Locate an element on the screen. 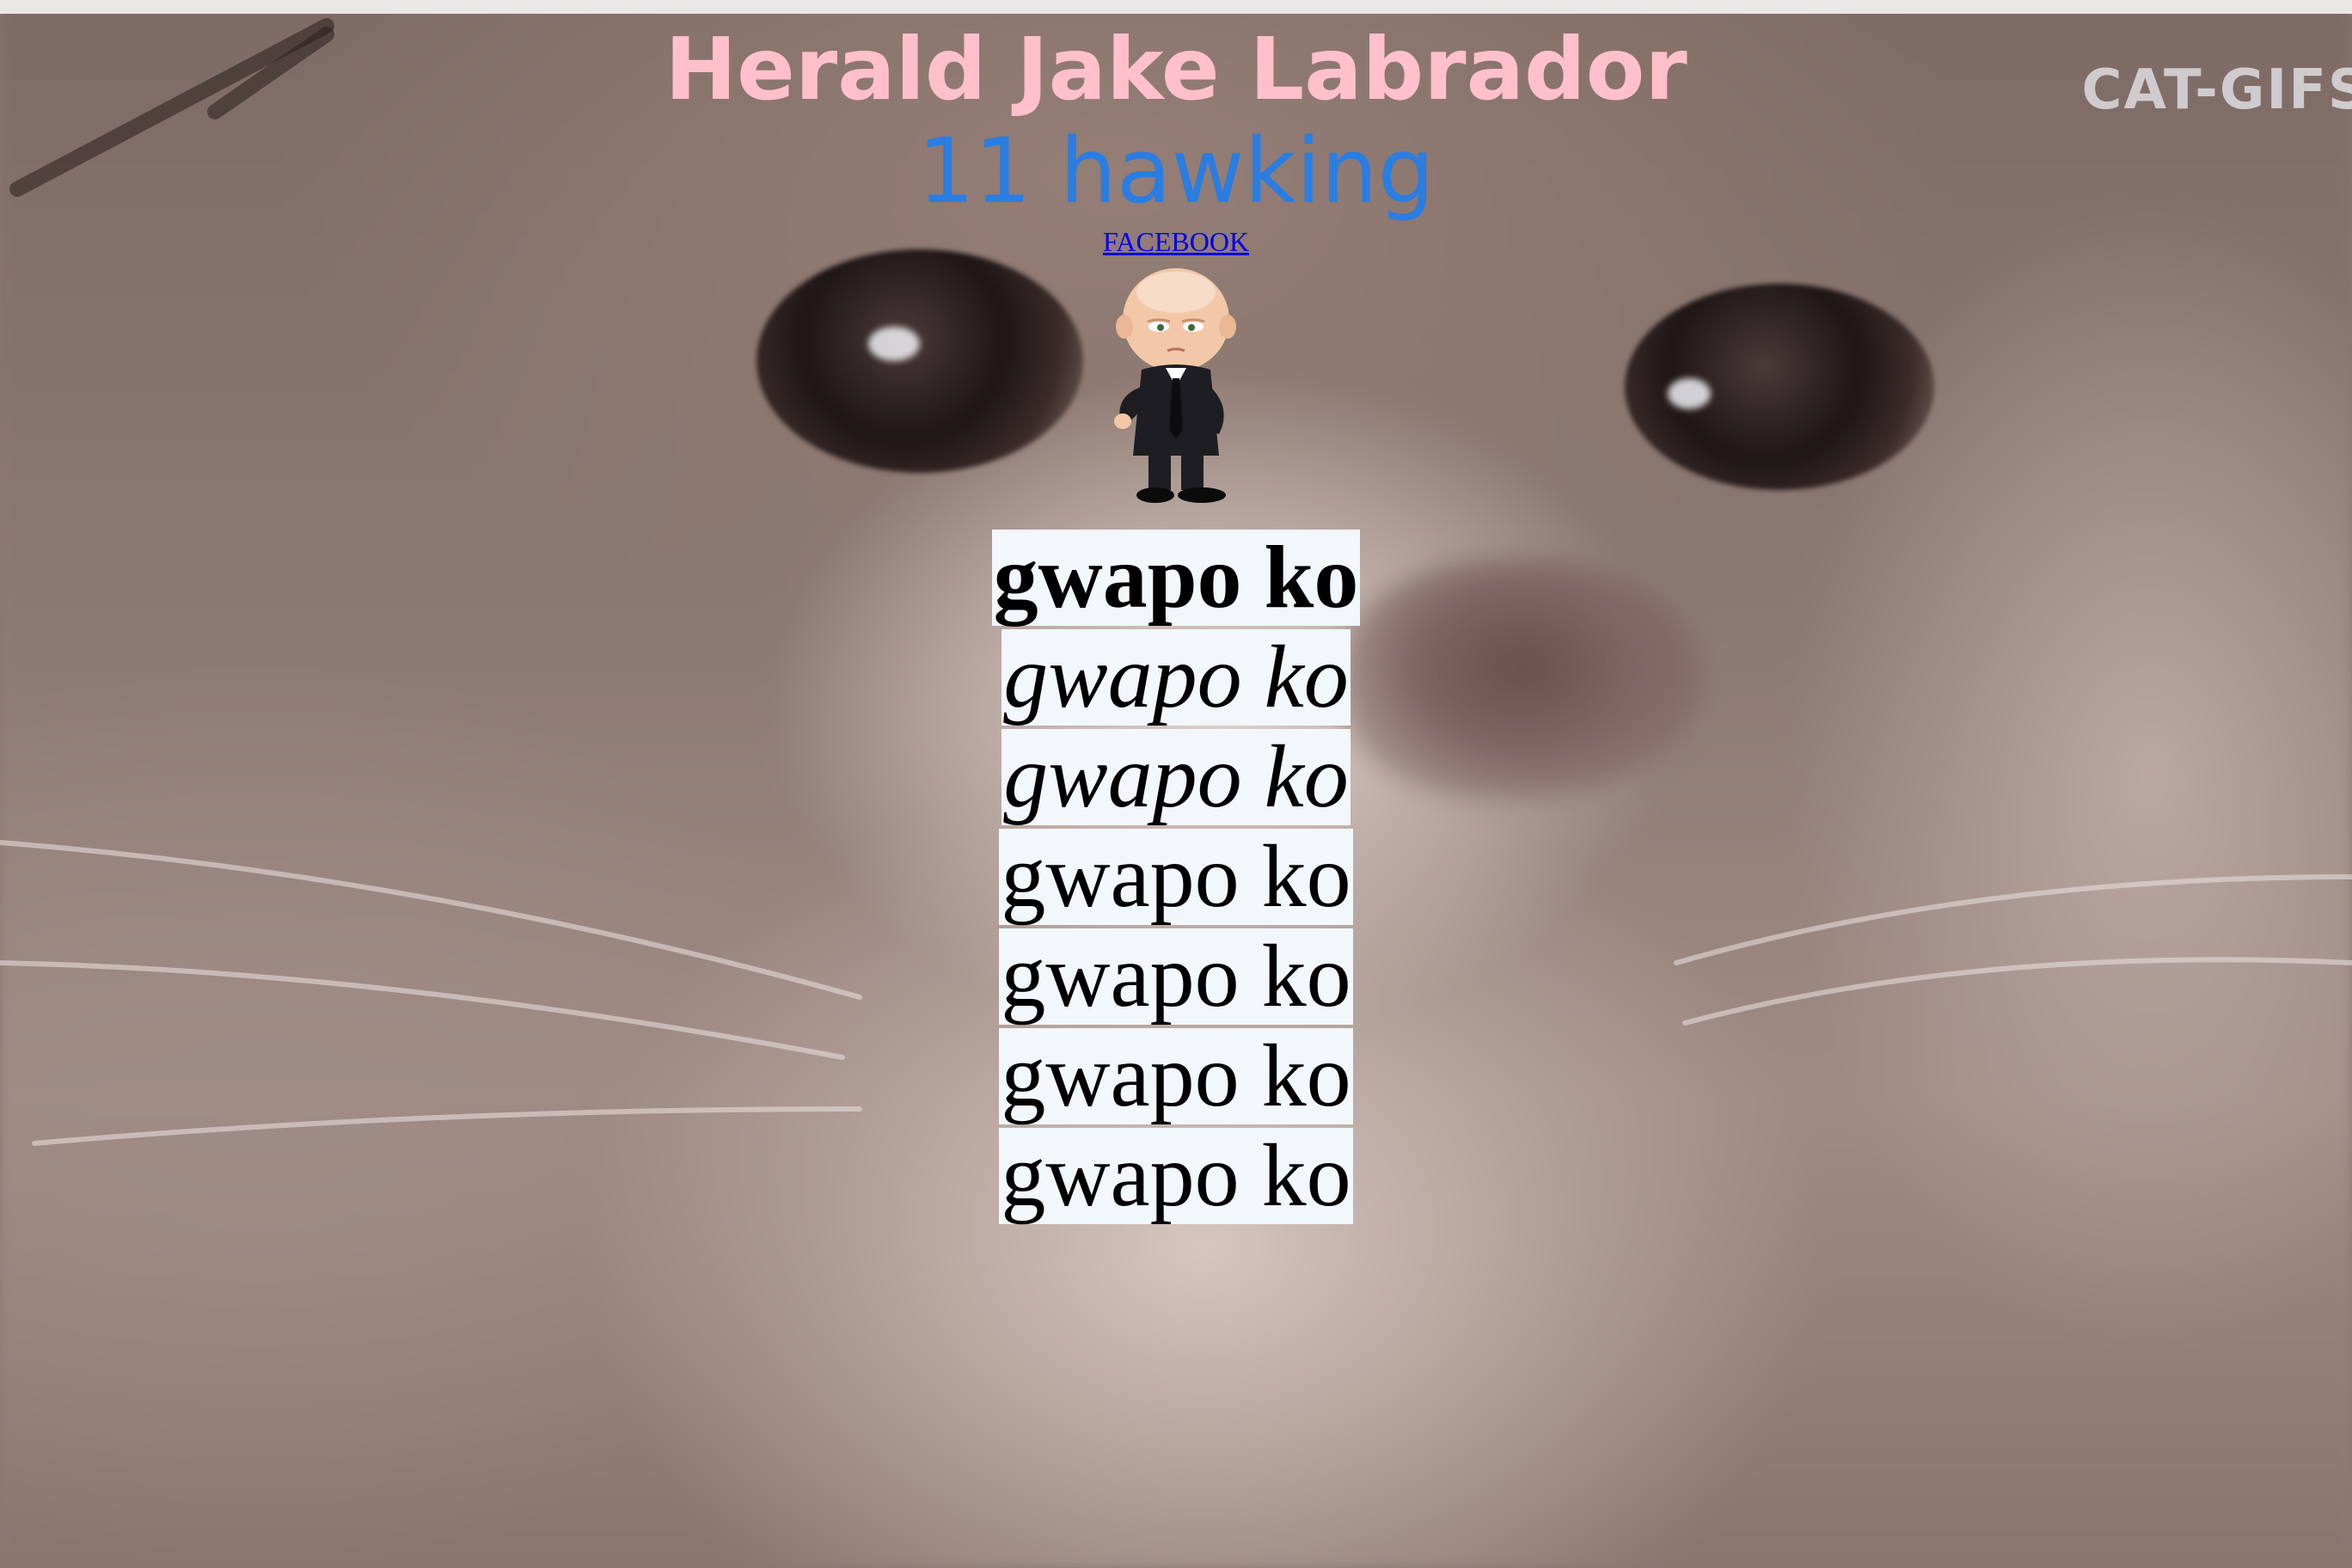 This screenshot has height=1568, width=2352. page-subtitle: 11 hawking is located at coordinates (1176, 171).